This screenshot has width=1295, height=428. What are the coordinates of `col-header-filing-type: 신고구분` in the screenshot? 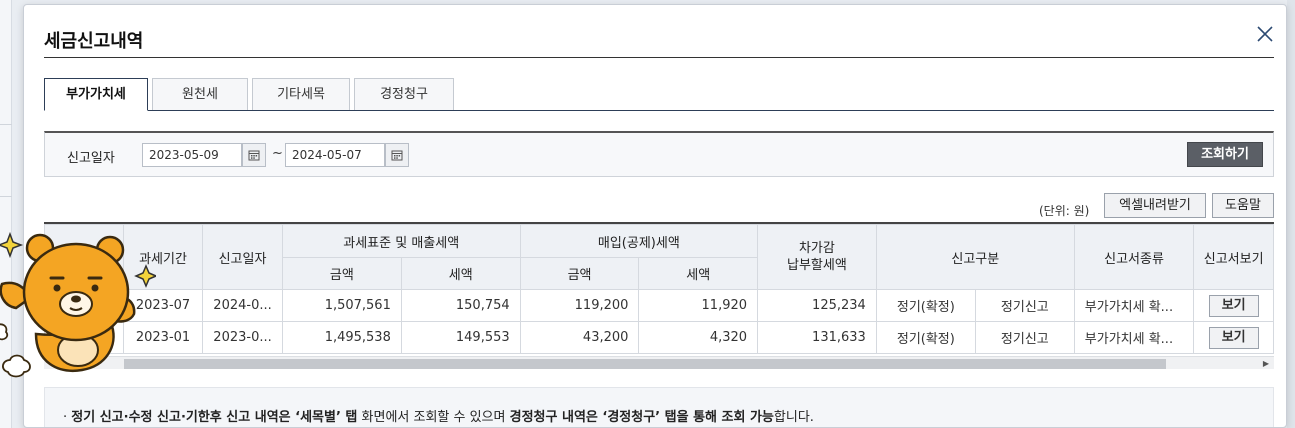 It's located at (975, 257).